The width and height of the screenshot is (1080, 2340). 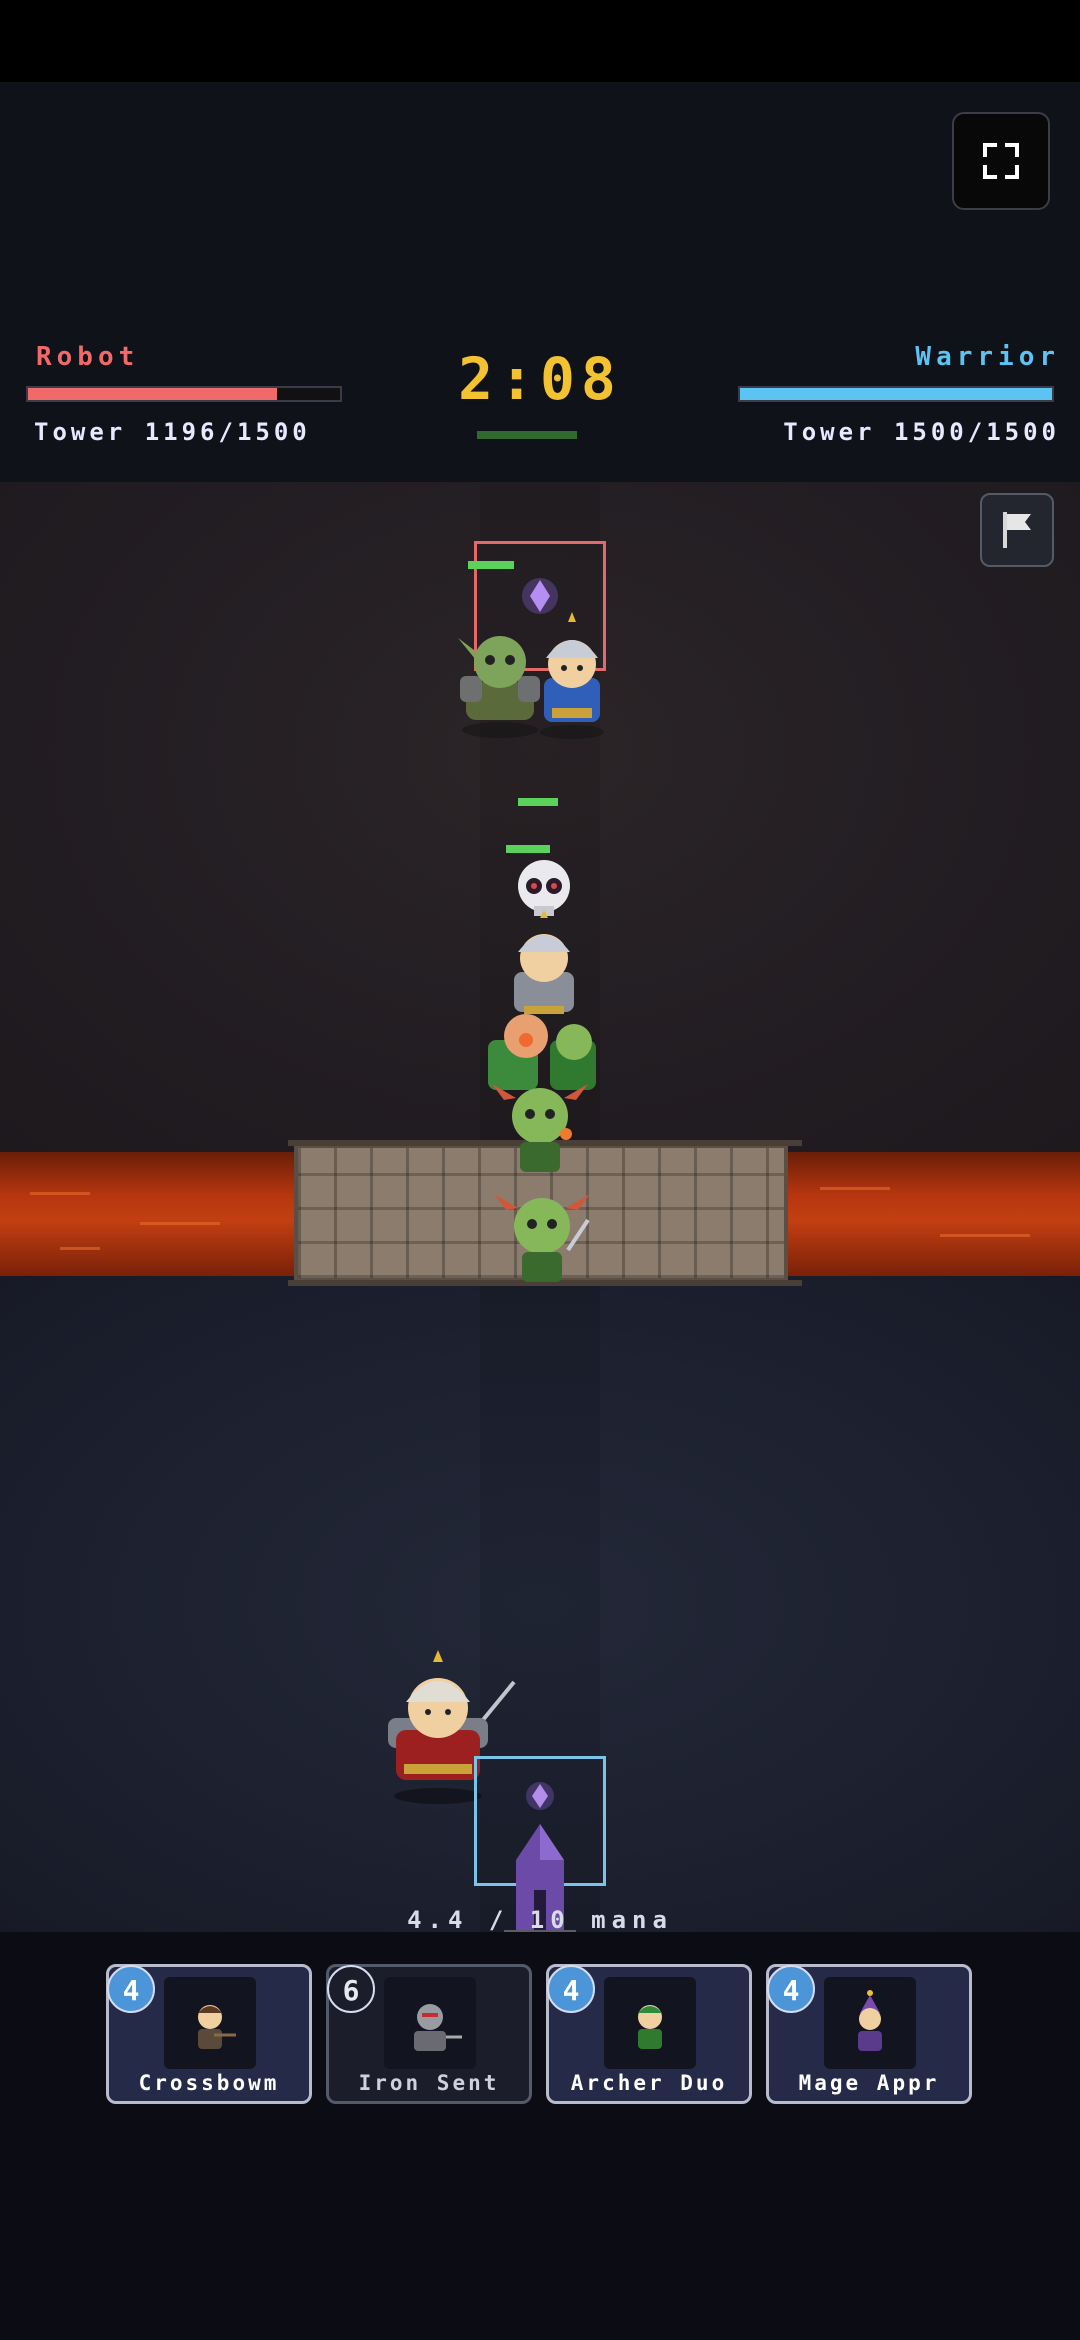 I want to click on surrender-button, so click(x=1017, y=530).